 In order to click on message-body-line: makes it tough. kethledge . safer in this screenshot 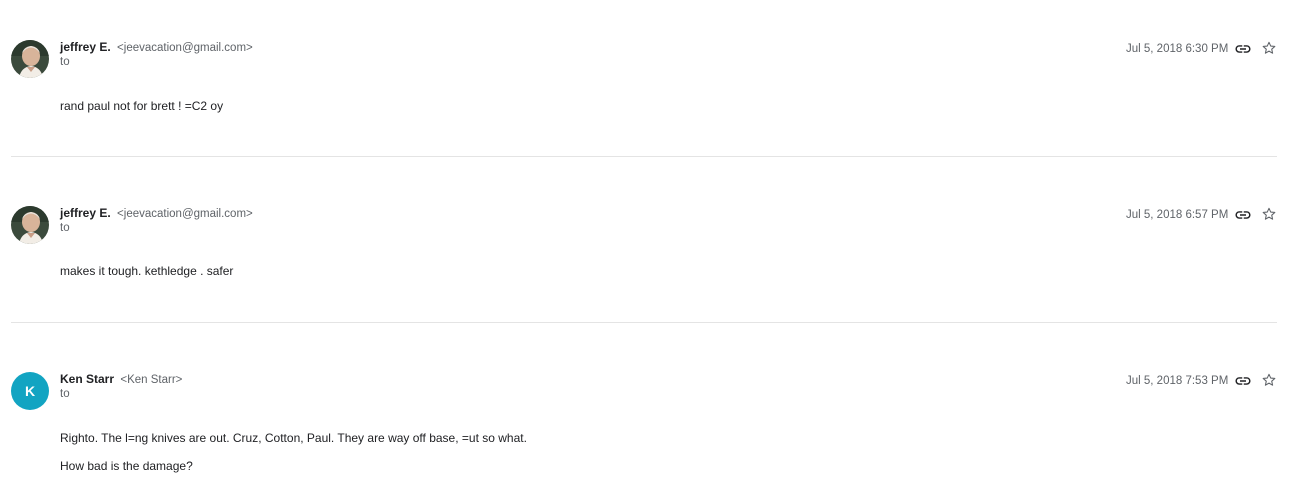, I will do `click(147, 271)`.